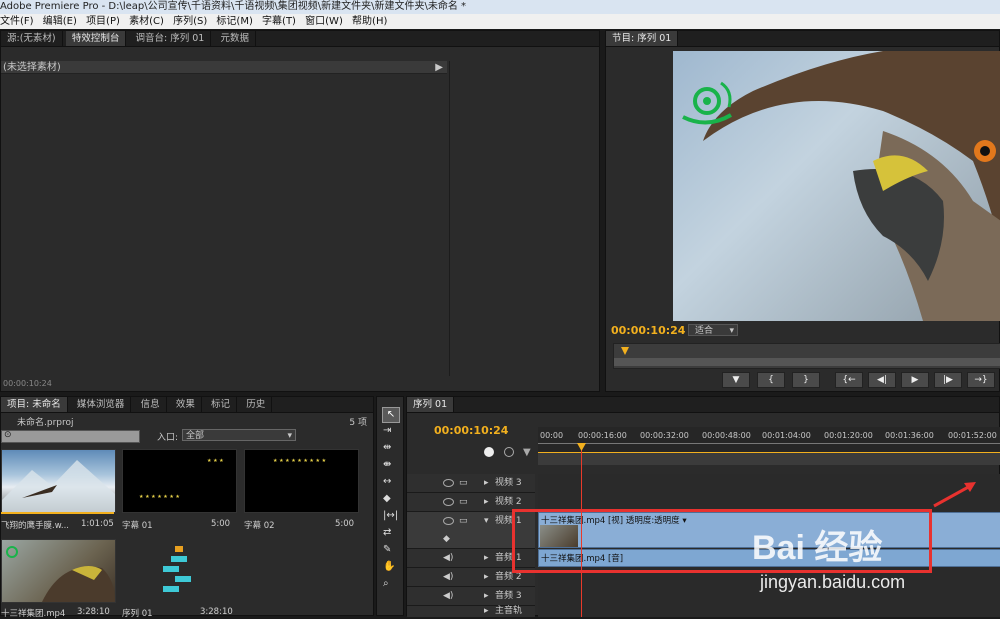  What do you see at coordinates (106, 21) in the screenshot?
I see `menu-project: 项目(P)` at bounding box center [106, 21].